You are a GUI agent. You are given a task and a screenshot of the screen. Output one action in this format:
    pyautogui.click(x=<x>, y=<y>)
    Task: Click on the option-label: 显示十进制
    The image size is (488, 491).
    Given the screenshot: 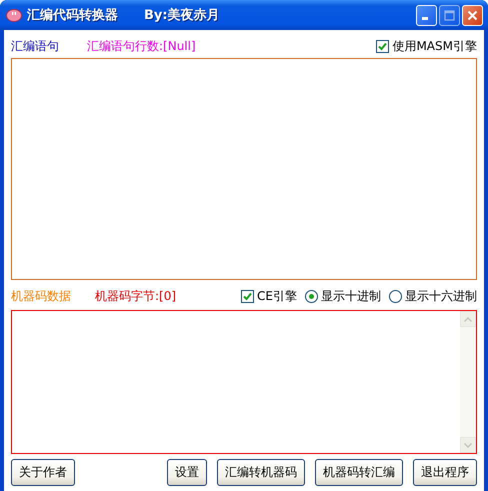 What is the action you would take?
    pyautogui.click(x=351, y=296)
    